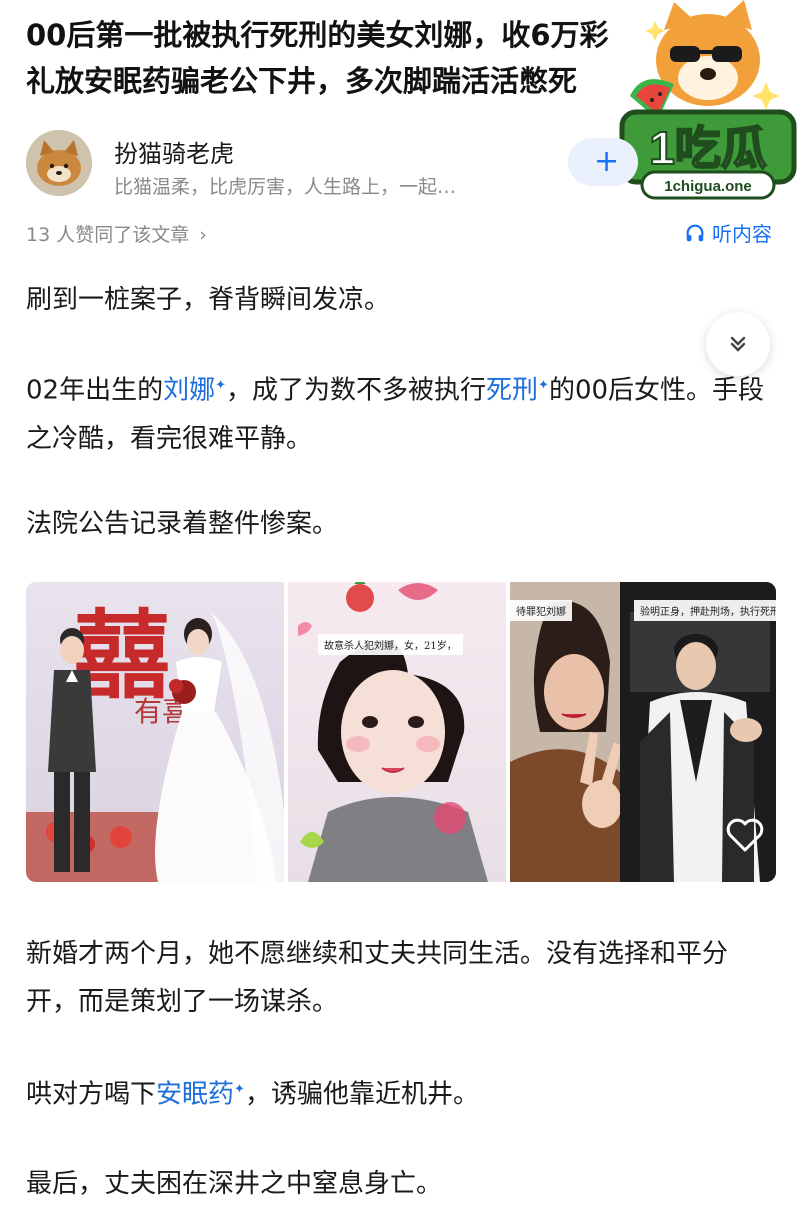  I want to click on double-chevron-down-icon, so click(738, 344).